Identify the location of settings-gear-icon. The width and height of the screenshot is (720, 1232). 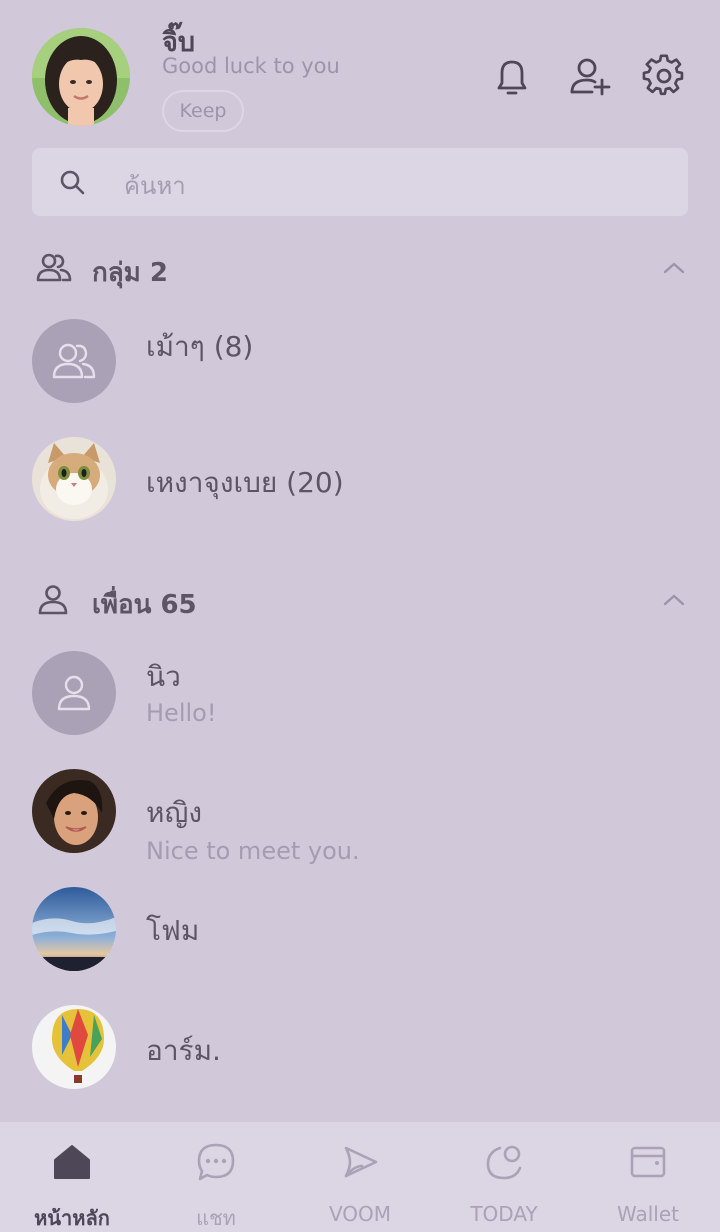
(664, 76).